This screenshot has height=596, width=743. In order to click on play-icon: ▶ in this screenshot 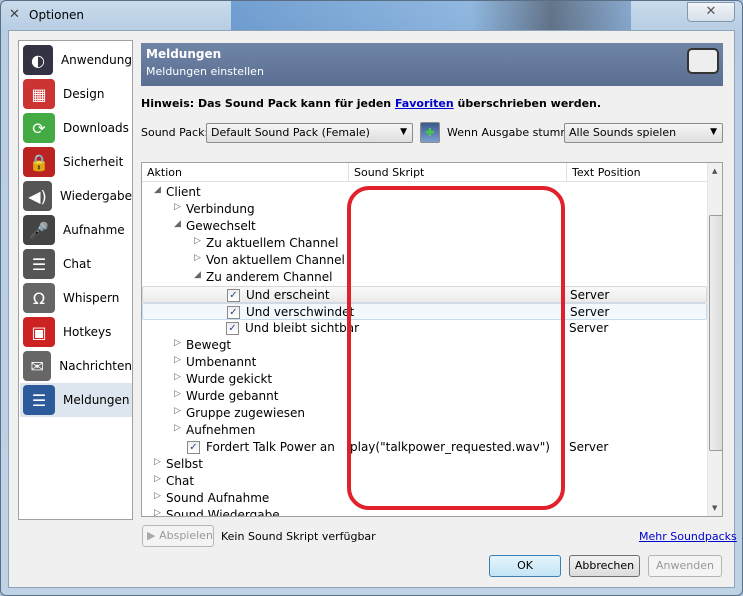, I will do `click(151, 535)`.